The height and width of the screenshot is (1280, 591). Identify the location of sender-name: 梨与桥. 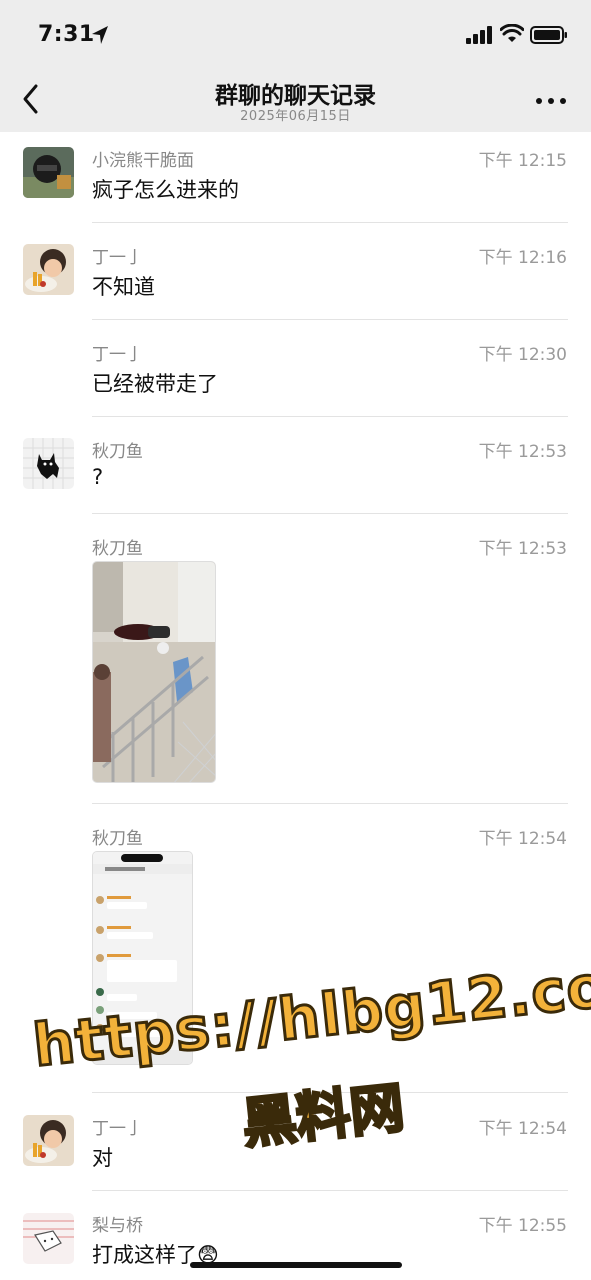
(117, 1226).